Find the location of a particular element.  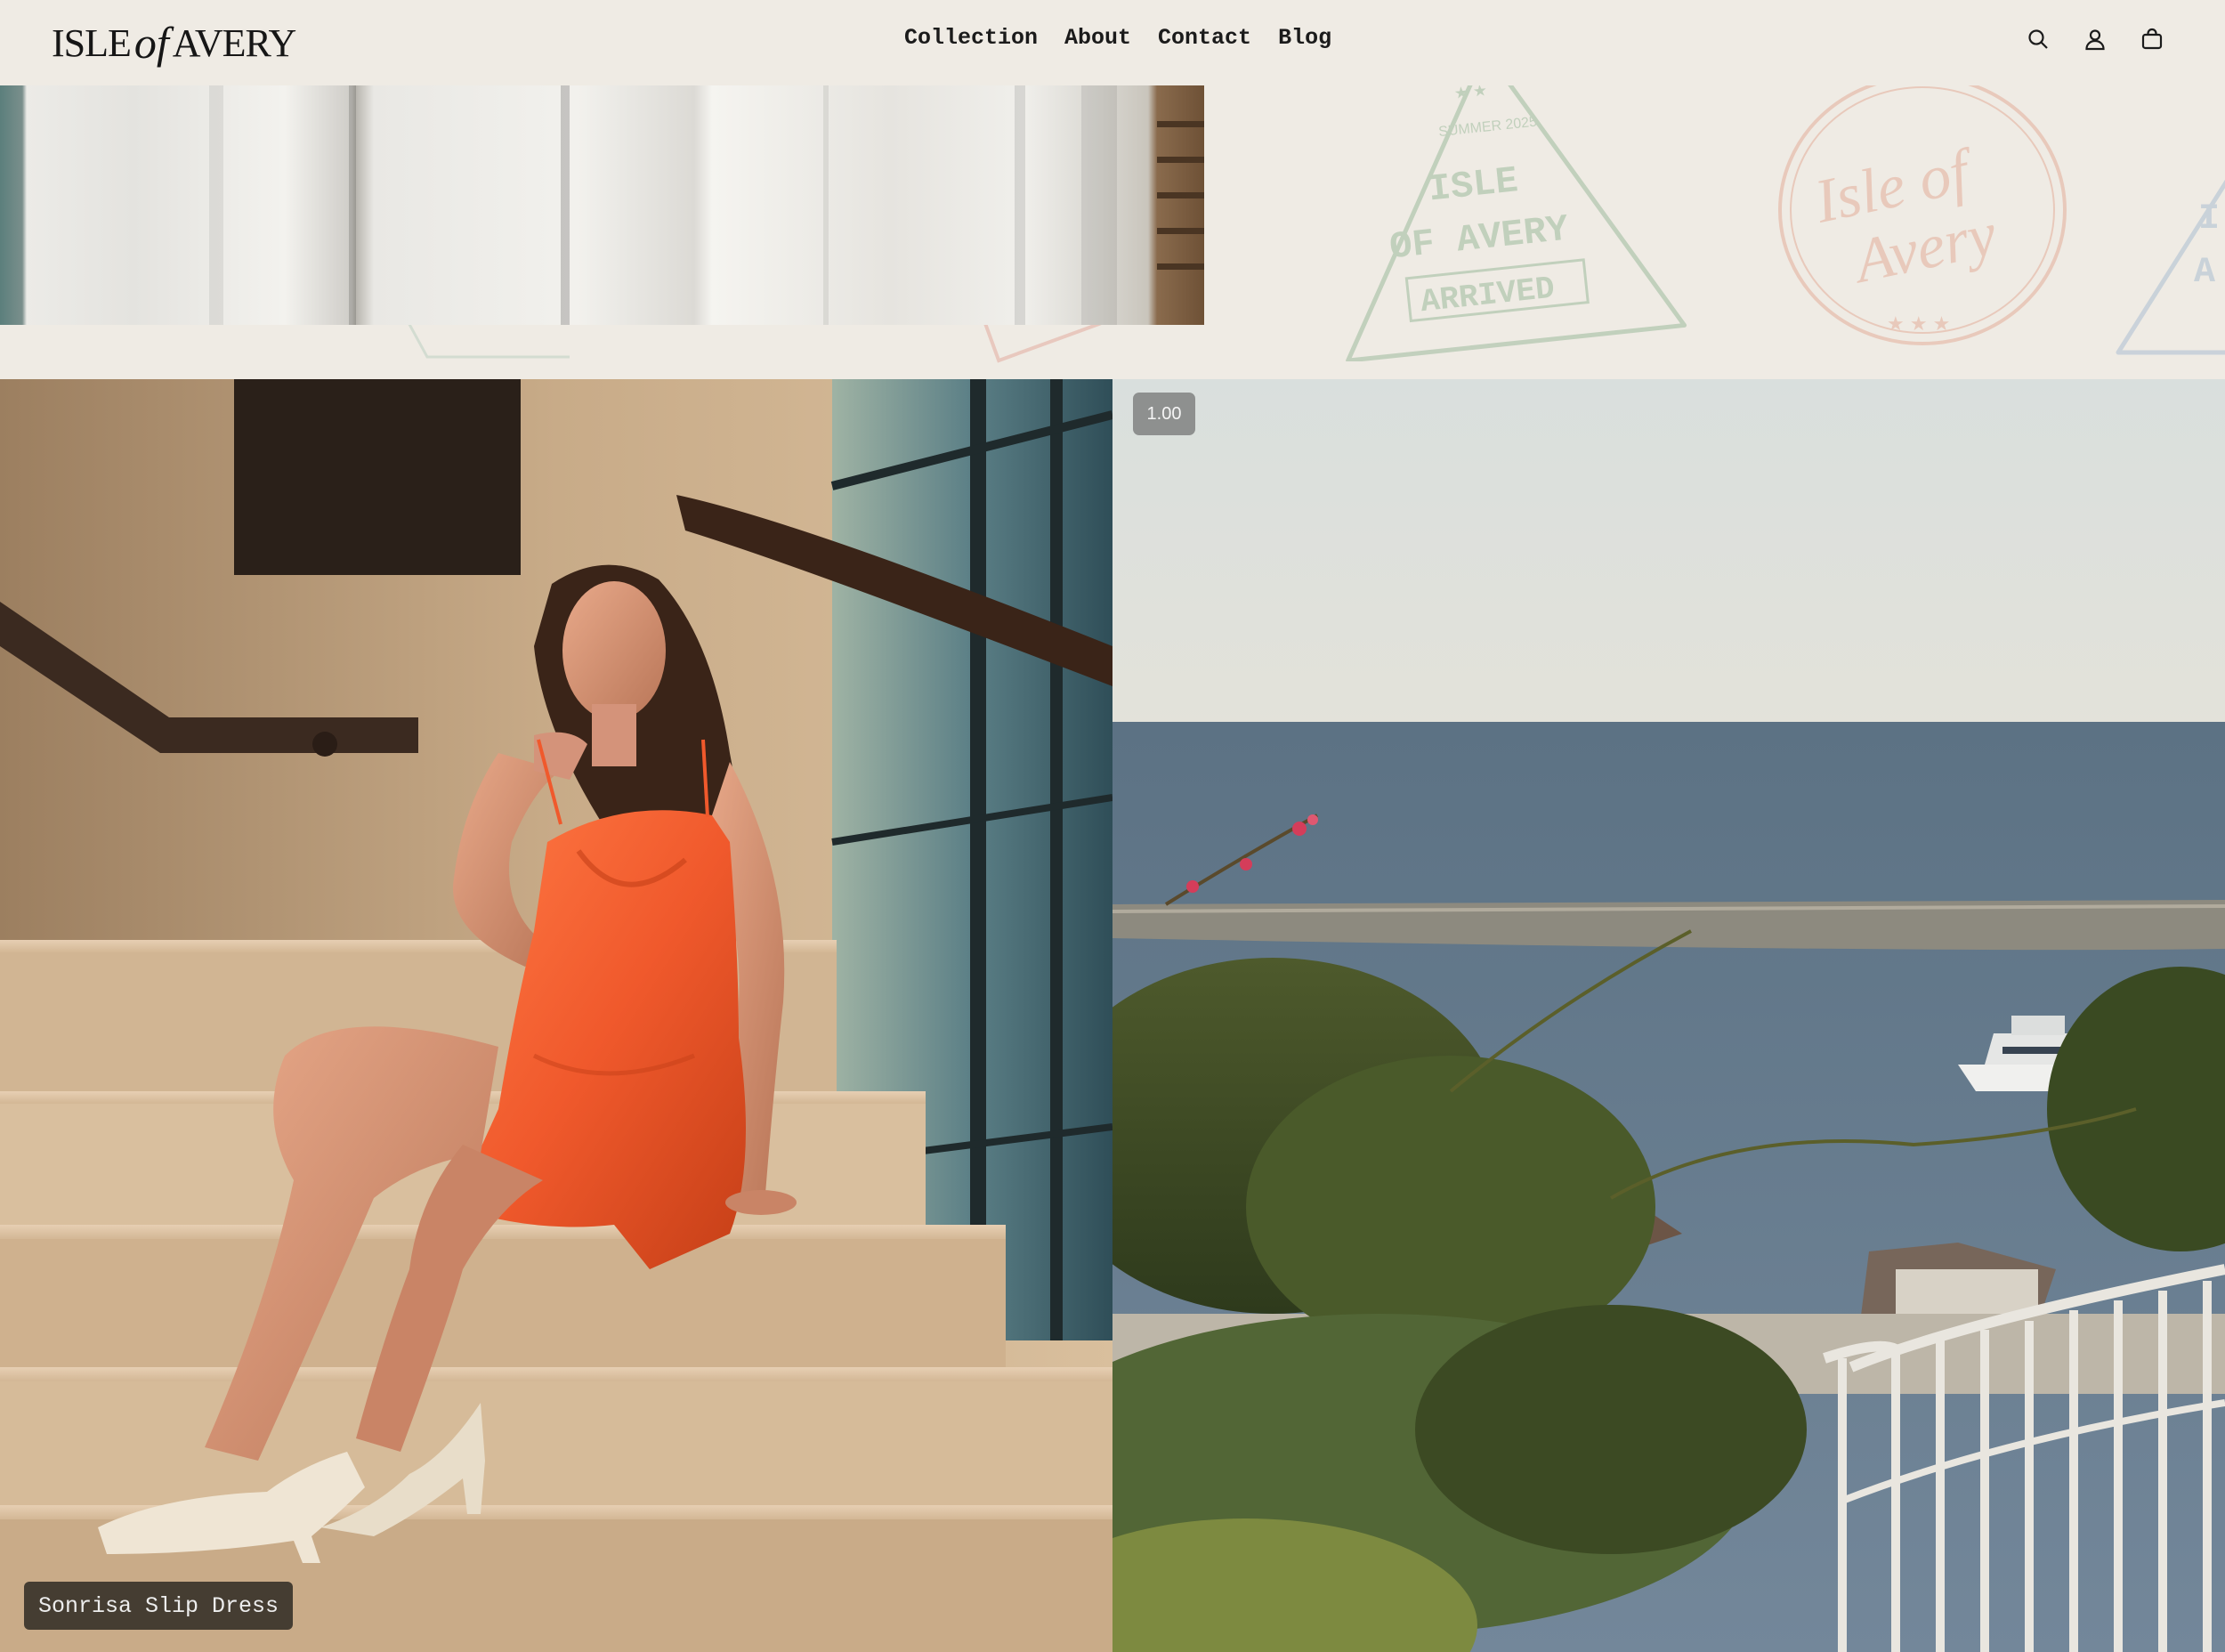

main-nav: Collection About Contact Blog is located at coordinates (1118, 38).